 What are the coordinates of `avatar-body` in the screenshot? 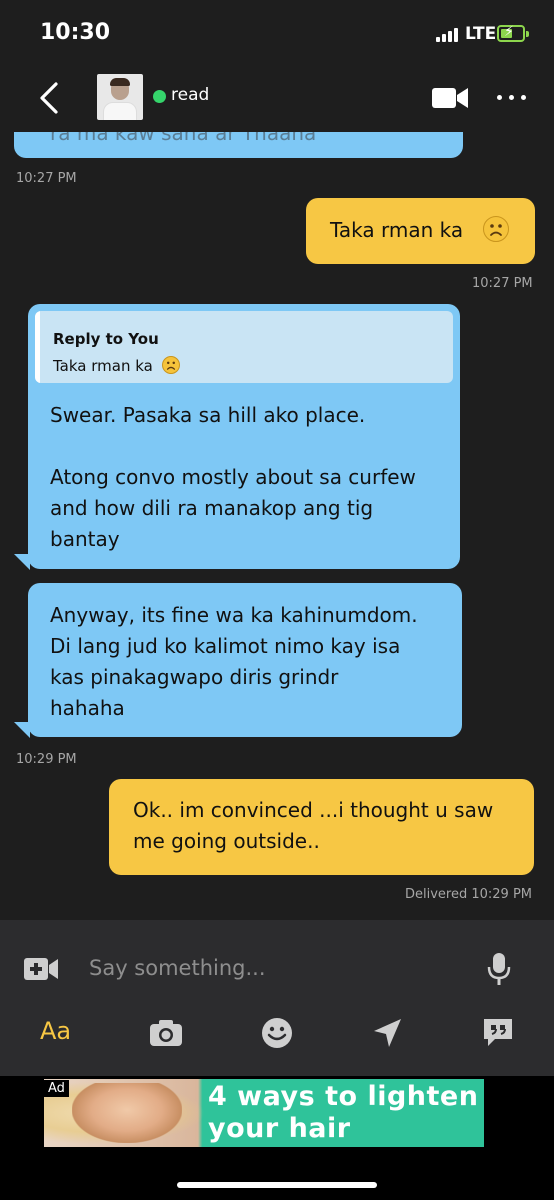 It's located at (120, 111).